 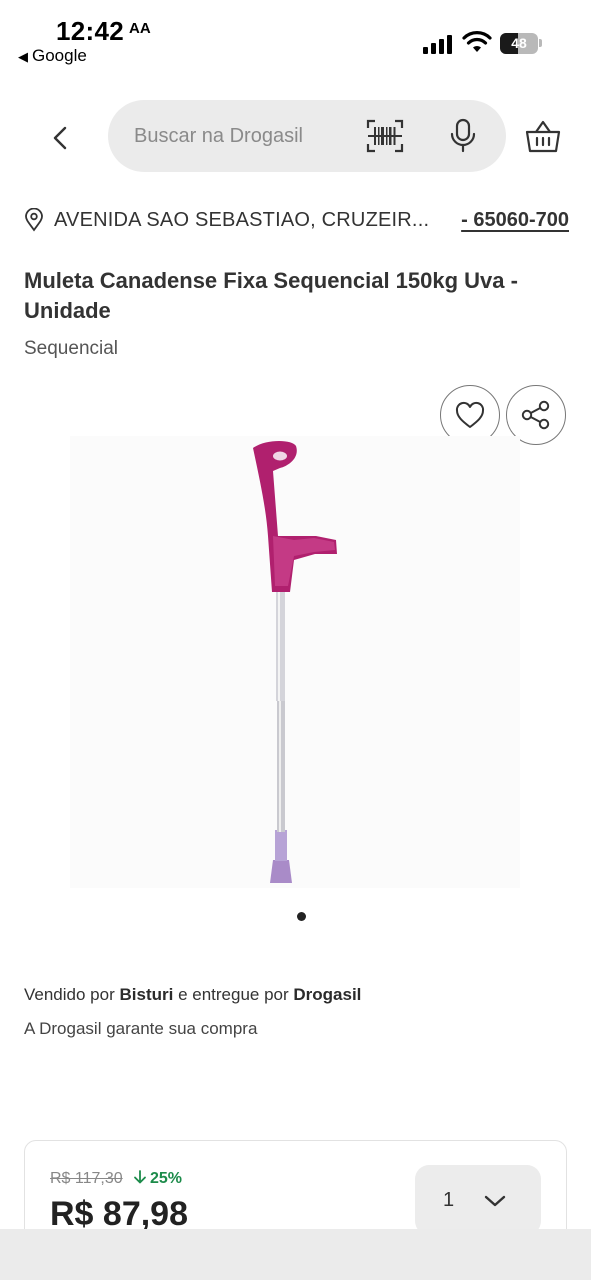 I want to click on heart-icon, so click(x=470, y=414).